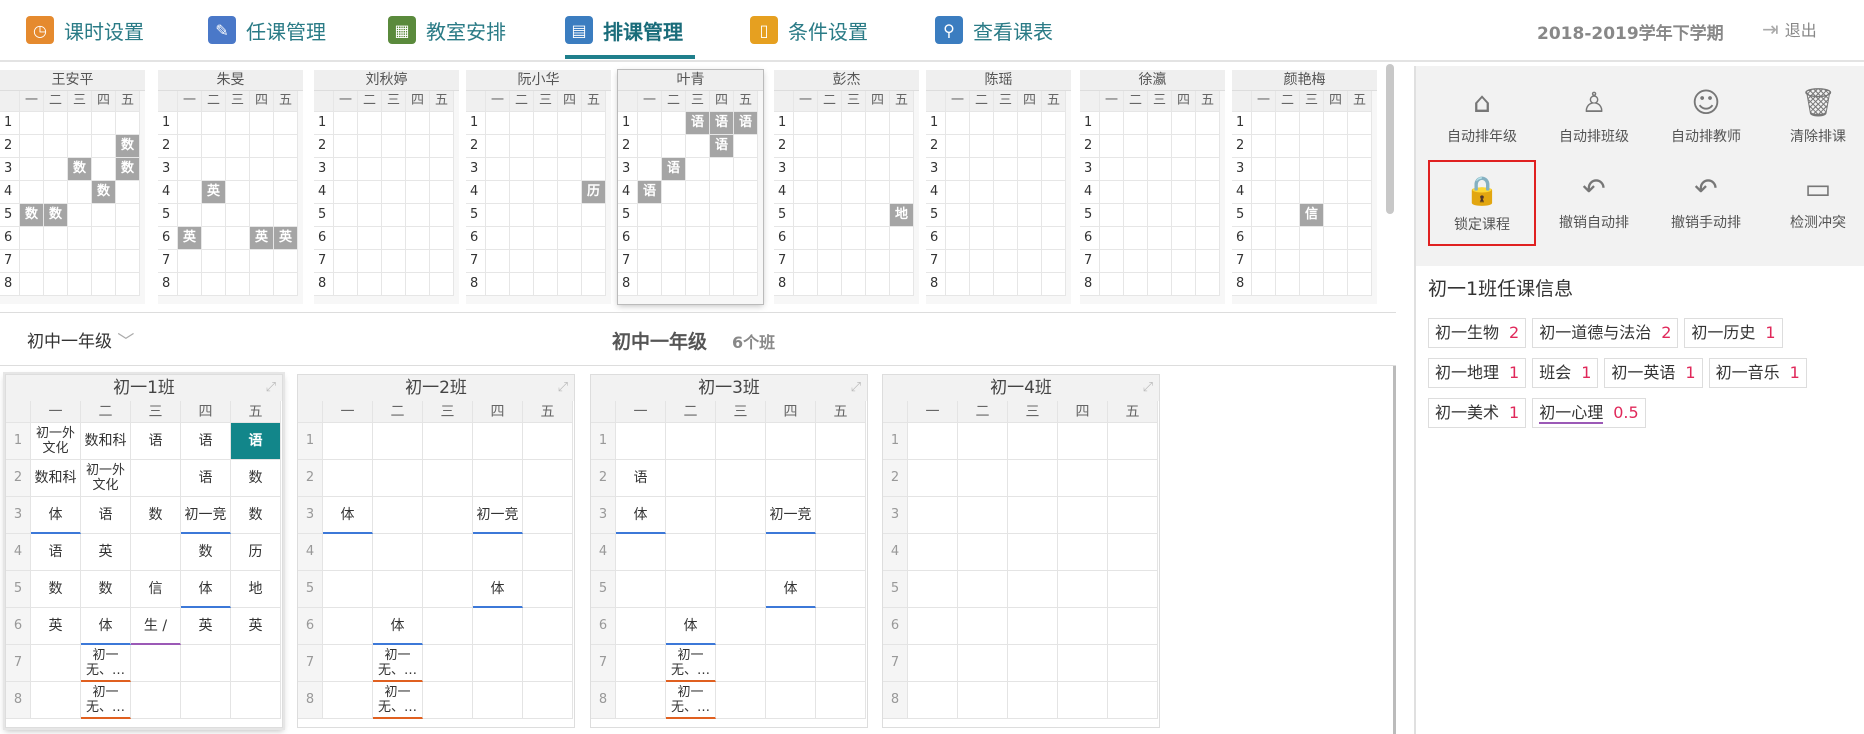 The image size is (1864, 734). What do you see at coordinates (156, 441) in the screenshot?
I see `class-slot: 语` at bounding box center [156, 441].